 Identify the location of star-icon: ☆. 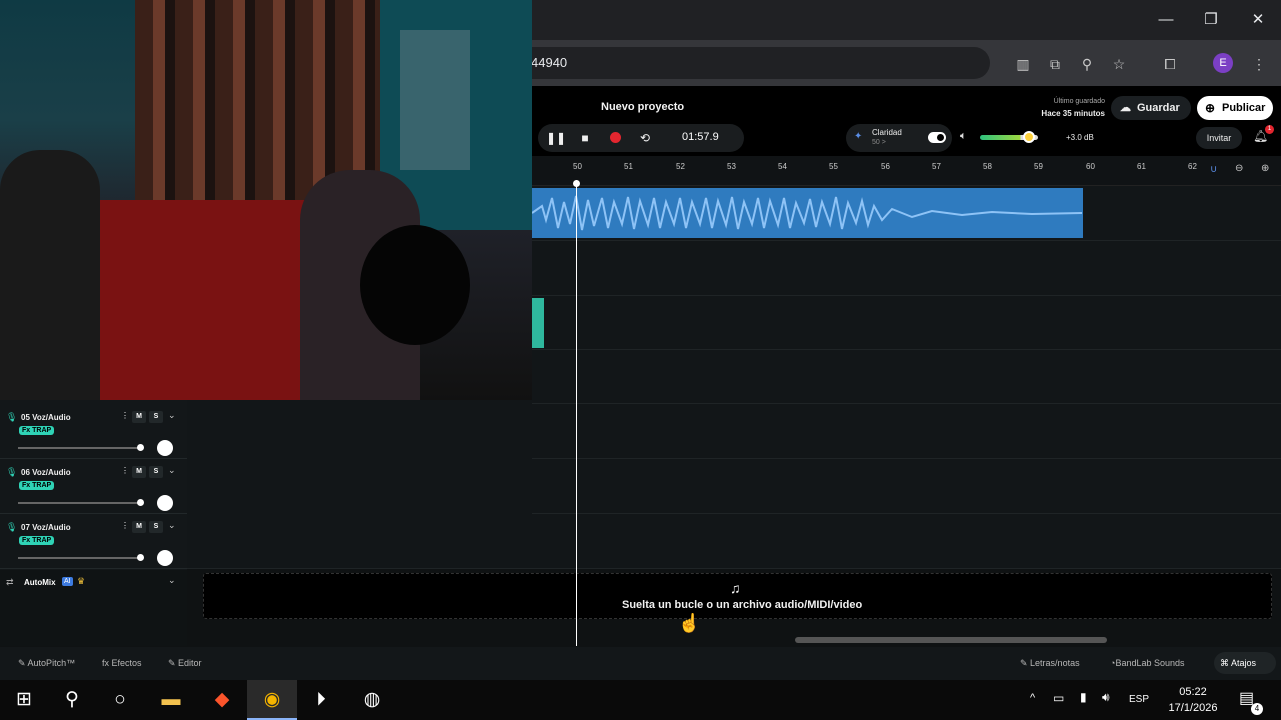
(1119, 64).